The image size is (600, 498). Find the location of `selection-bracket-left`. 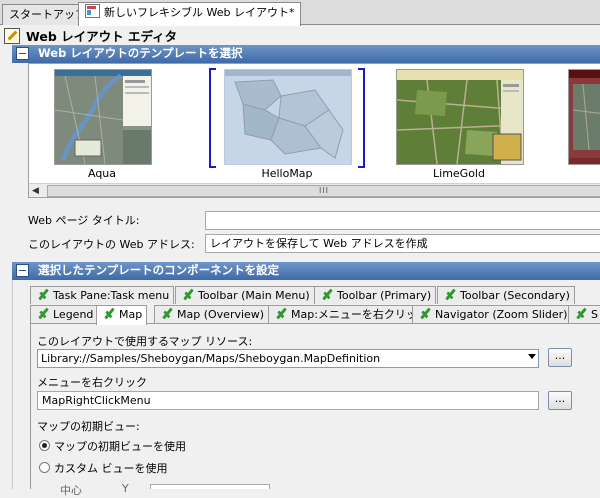

selection-bracket-left is located at coordinates (212, 118).